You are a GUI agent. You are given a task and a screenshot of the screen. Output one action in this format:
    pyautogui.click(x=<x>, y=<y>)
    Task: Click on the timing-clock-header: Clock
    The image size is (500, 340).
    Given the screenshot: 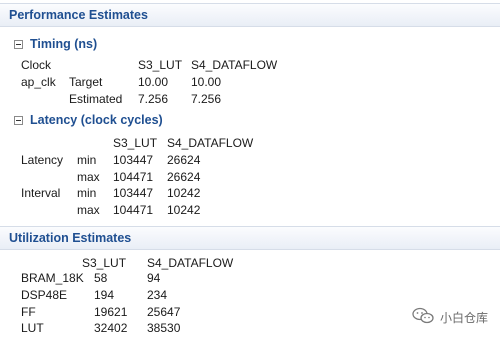 What is the action you would take?
    pyautogui.click(x=36, y=65)
    